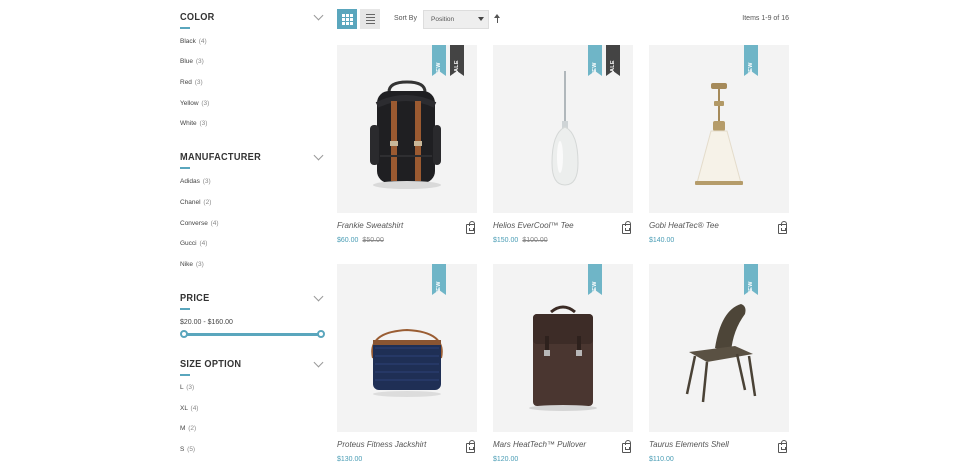 Image resolution: width=980 pixels, height=471 pixels. Describe the element at coordinates (193, 41) in the screenshot. I see `filter-option-black: Black (4)` at that location.